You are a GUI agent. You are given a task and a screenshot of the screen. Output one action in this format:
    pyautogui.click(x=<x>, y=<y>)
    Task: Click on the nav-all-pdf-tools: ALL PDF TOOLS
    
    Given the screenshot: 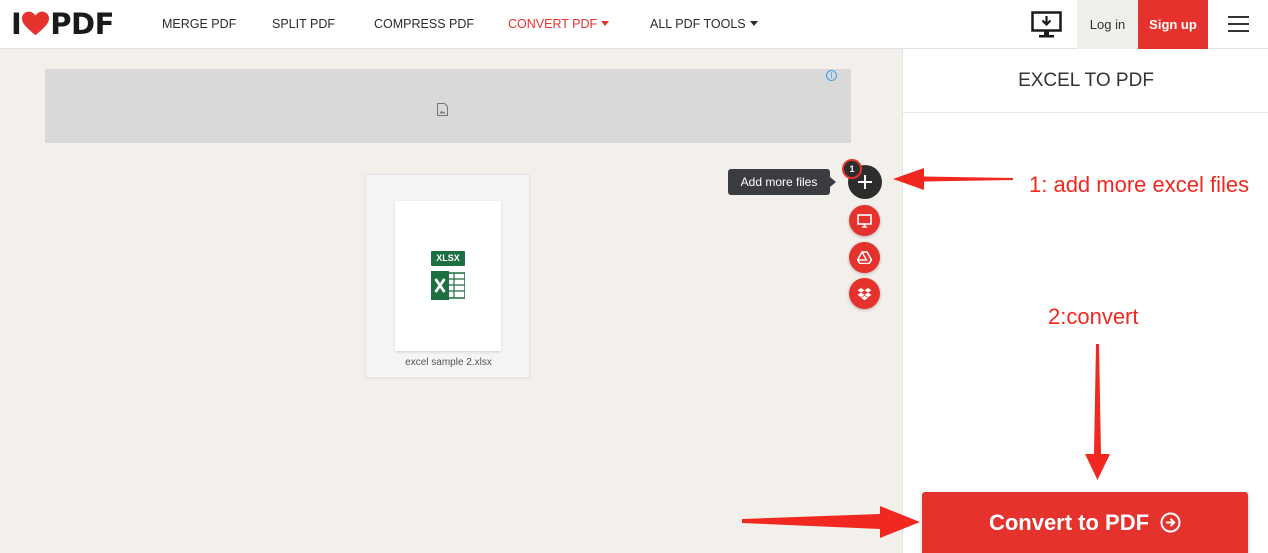 What is the action you would take?
    pyautogui.click(x=704, y=24)
    